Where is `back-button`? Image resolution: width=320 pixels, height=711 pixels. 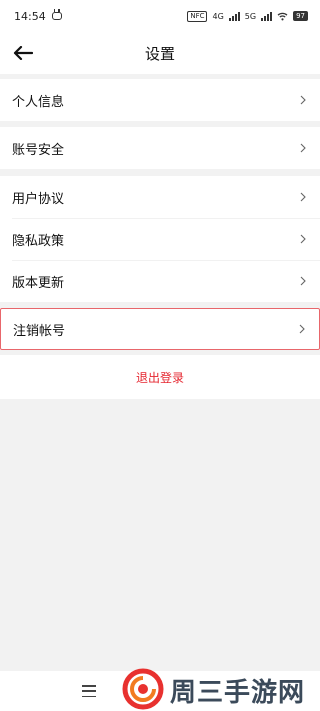
back-button is located at coordinates (23, 53).